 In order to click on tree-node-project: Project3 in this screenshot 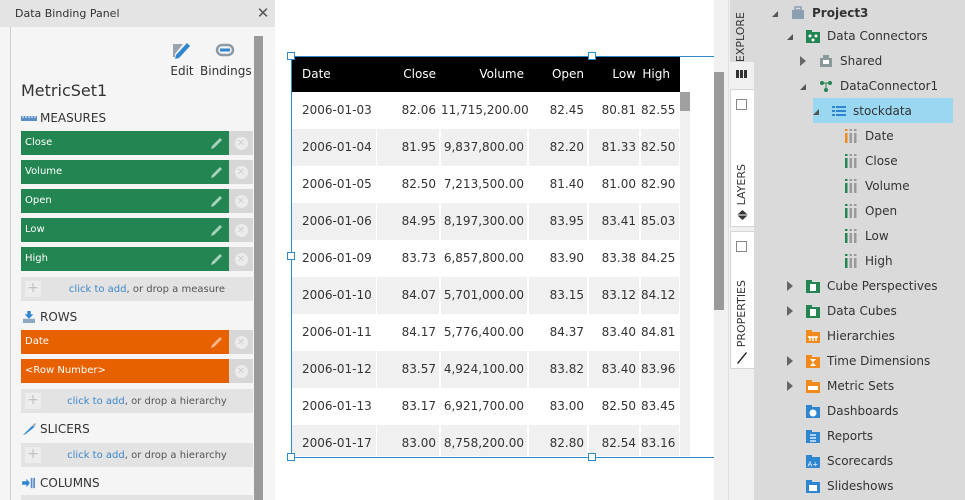, I will do `click(820, 12)`.